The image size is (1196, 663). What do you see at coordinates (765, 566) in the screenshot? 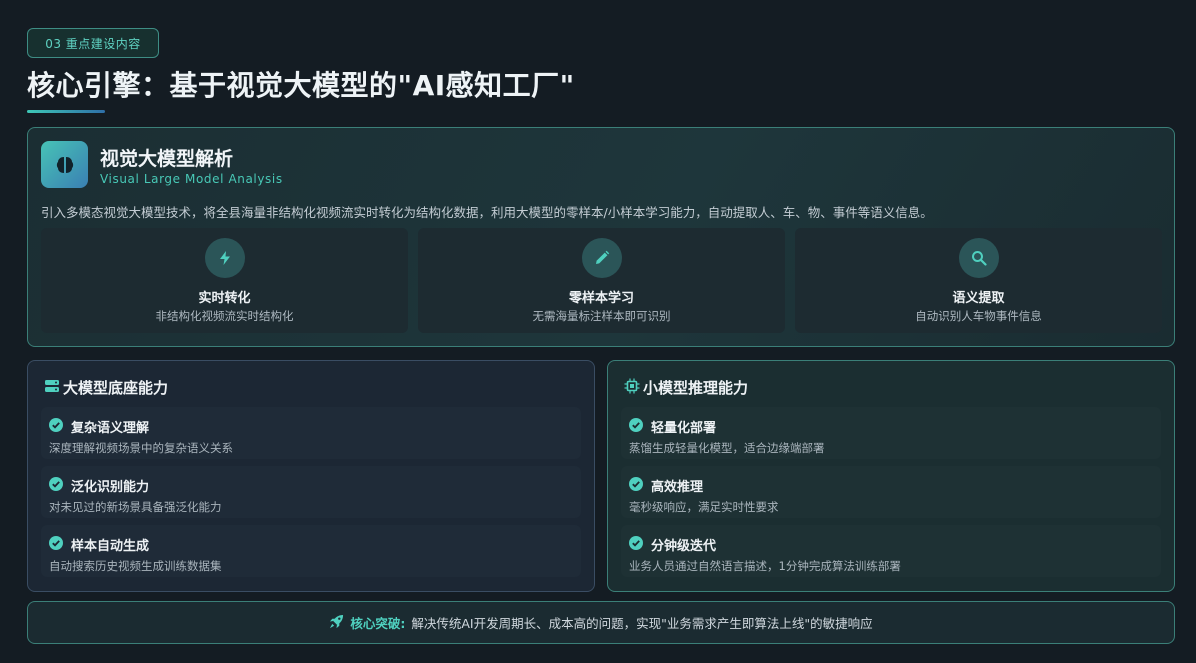
I see `item-desc: 业务人员通过自然语言描述，1分钟完成算法训练部署` at bounding box center [765, 566].